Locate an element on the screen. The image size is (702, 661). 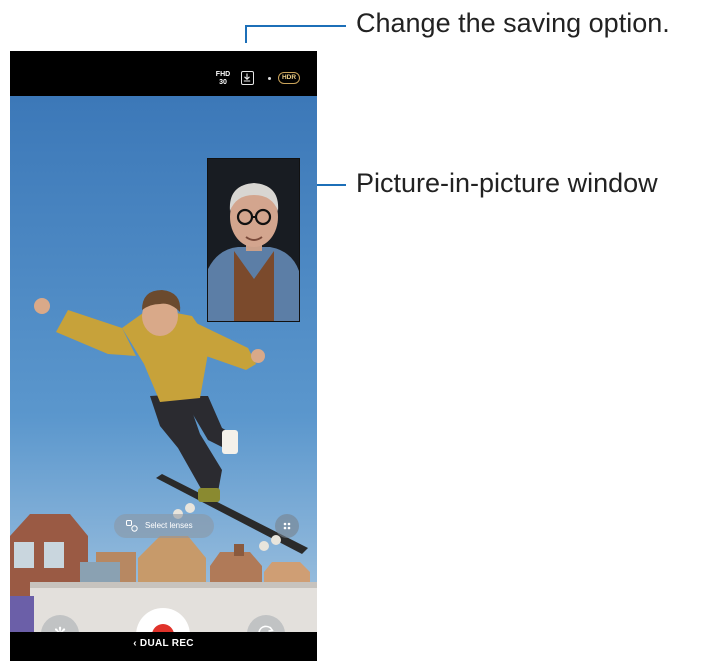
fps-label: 30 is located at coordinates (223, 82).